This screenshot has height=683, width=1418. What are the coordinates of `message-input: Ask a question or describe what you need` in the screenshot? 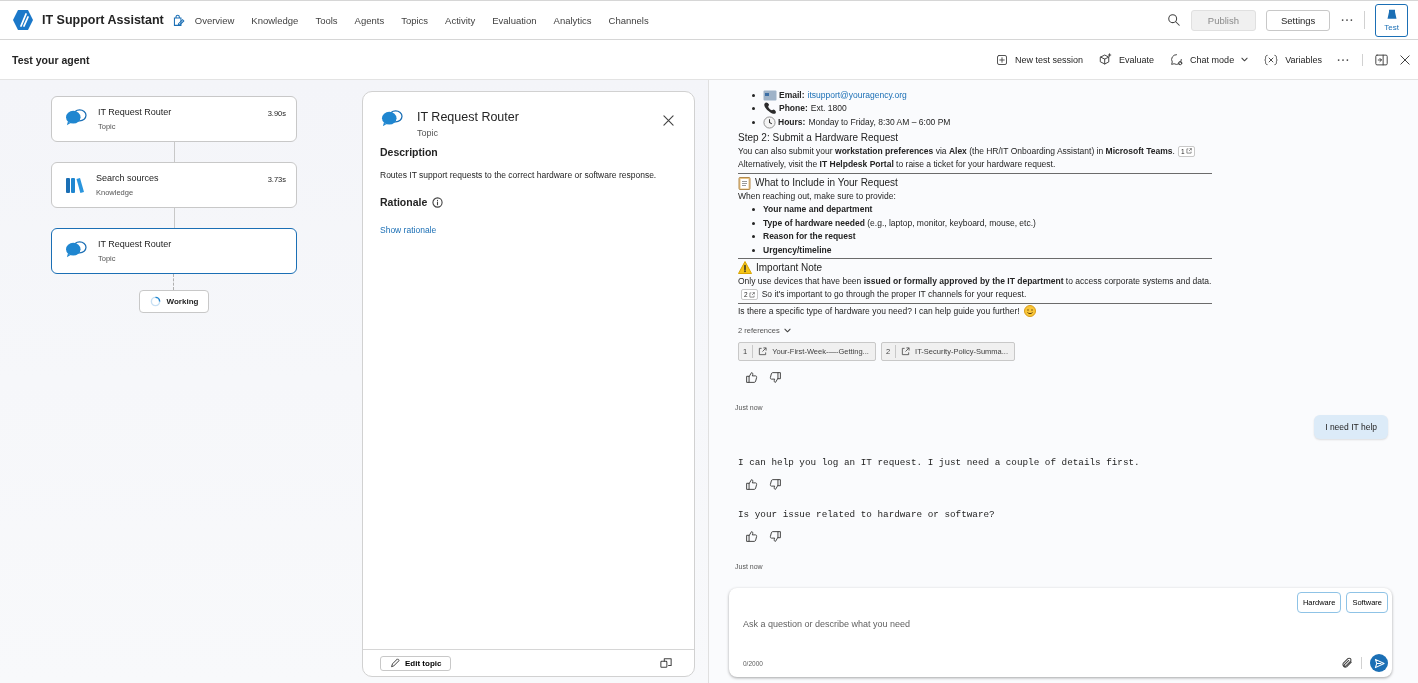 It's located at (1065, 621).